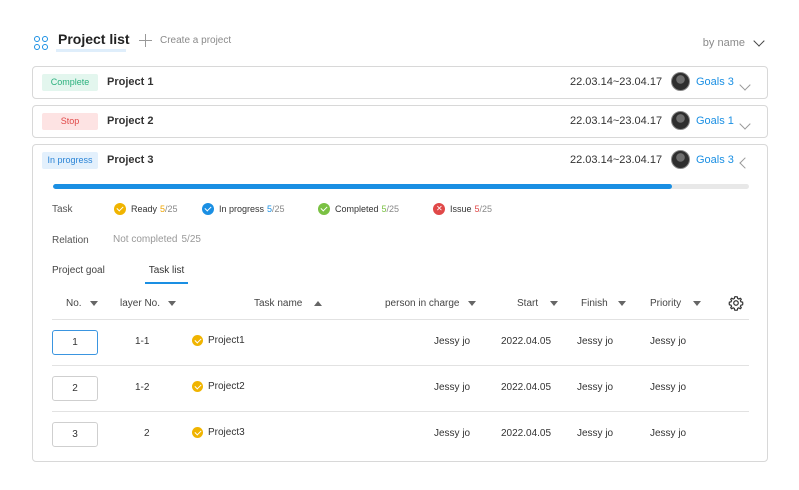  What do you see at coordinates (75, 388) in the screenshot?
I see `row-number-input: 2` at bounding box center [75, 388].